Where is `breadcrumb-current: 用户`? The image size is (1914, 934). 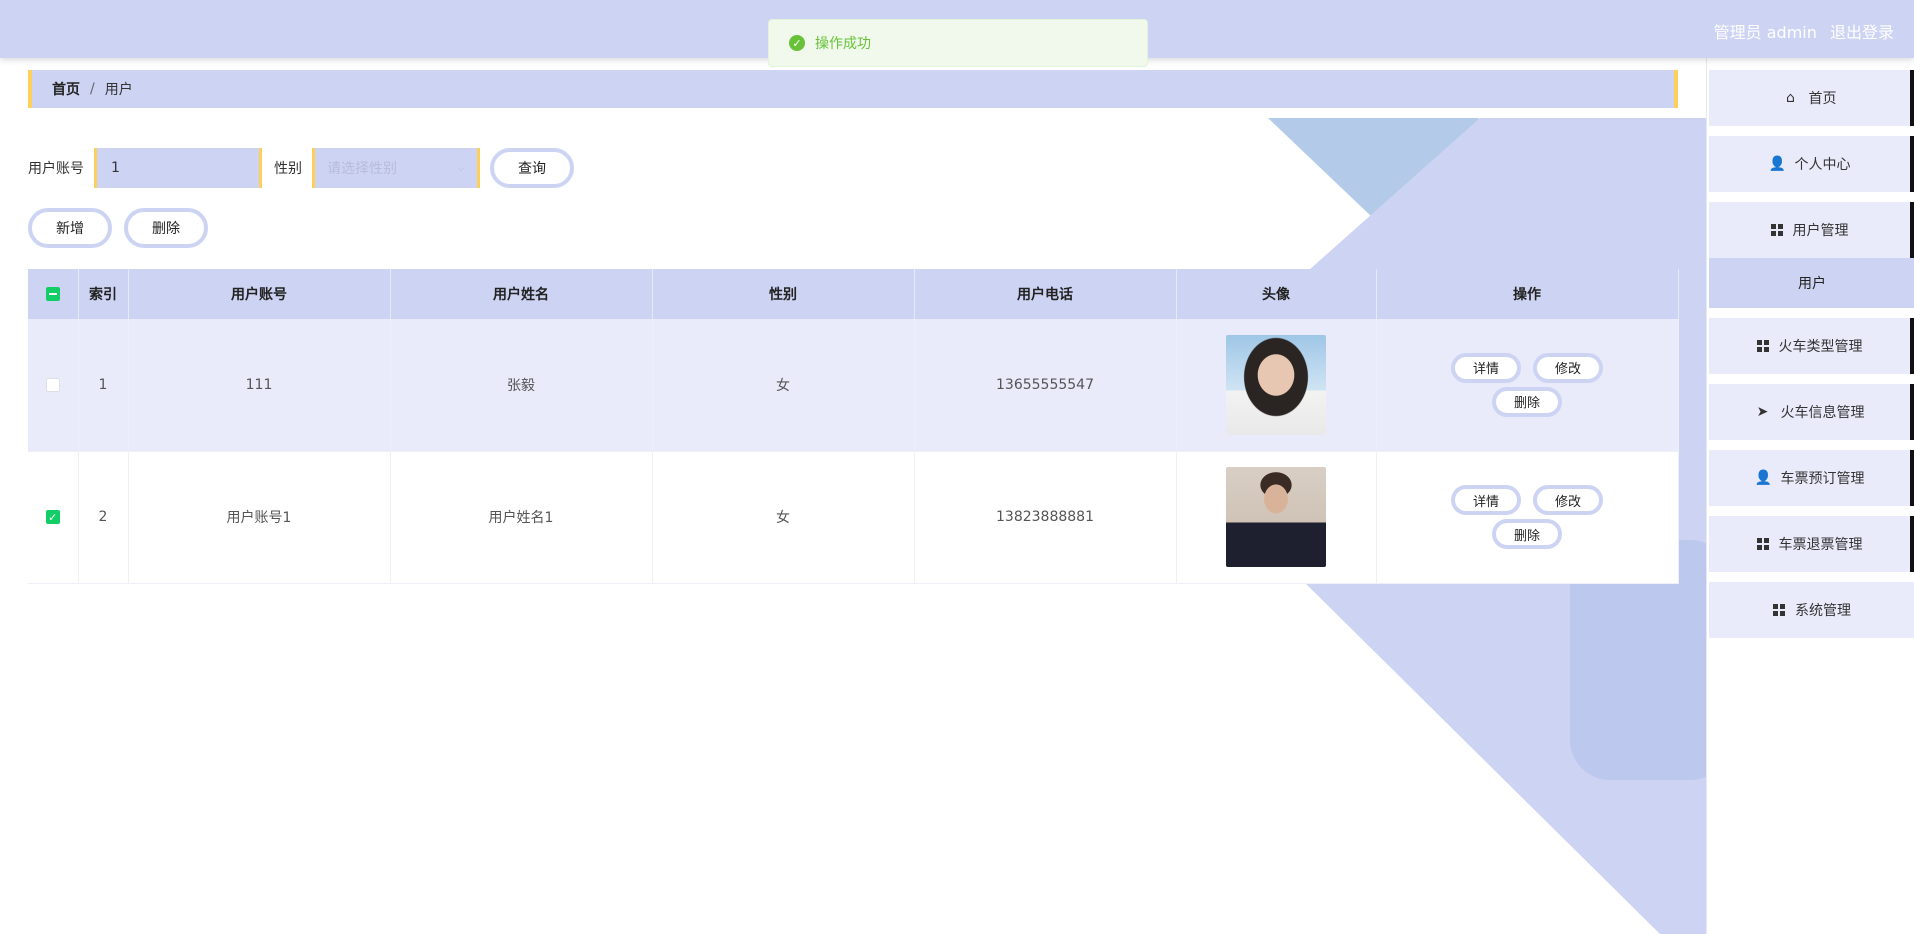 breadcrumb-current: 用户 is located at coordinates (118, 90).